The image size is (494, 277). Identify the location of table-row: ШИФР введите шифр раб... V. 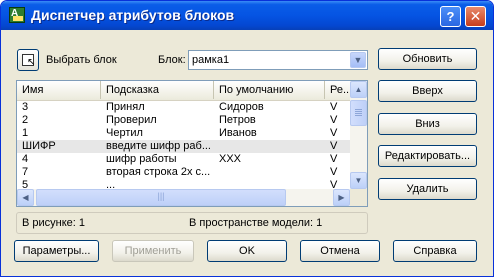
(183, 146).